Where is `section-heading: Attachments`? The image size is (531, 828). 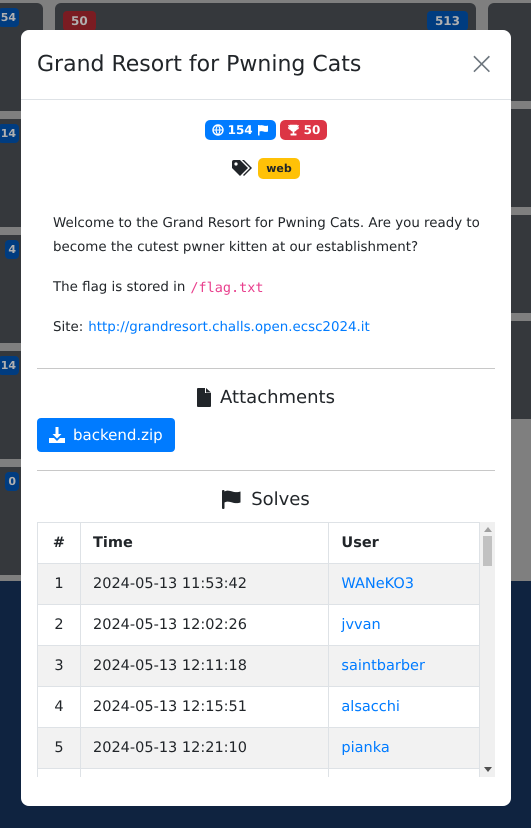
section-heading: Attachments is located at coordinates (277, 397).